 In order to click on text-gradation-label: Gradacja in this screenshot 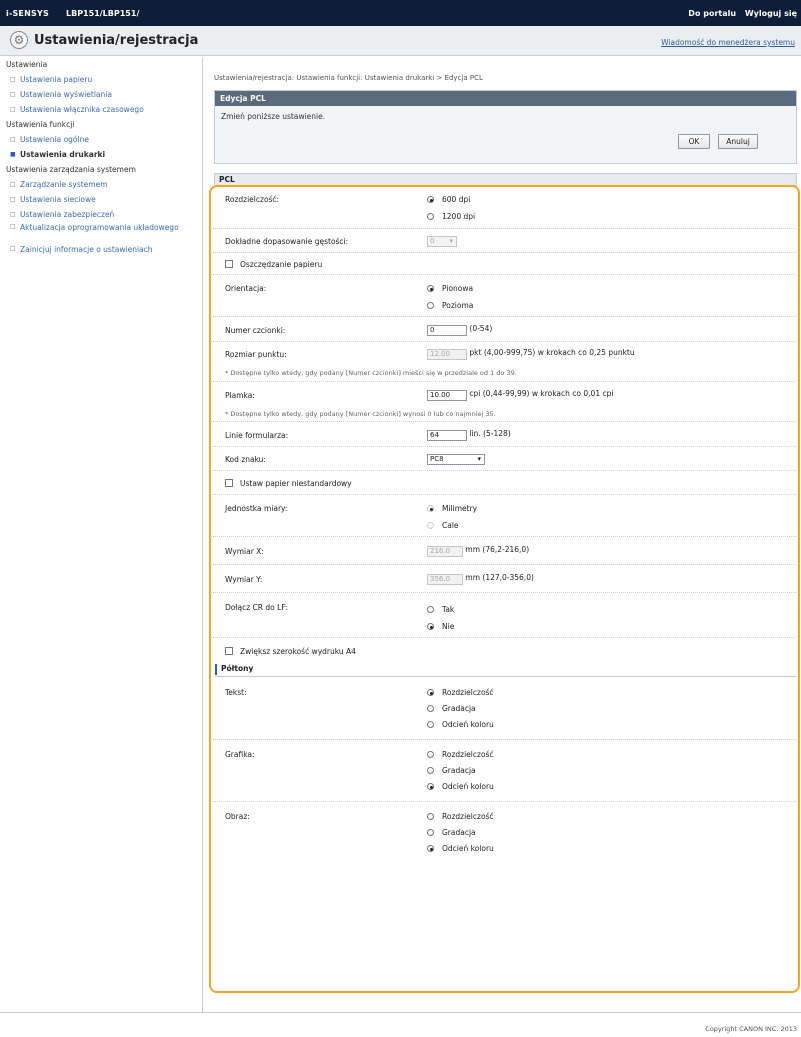, I will do `click(459, 708)`.